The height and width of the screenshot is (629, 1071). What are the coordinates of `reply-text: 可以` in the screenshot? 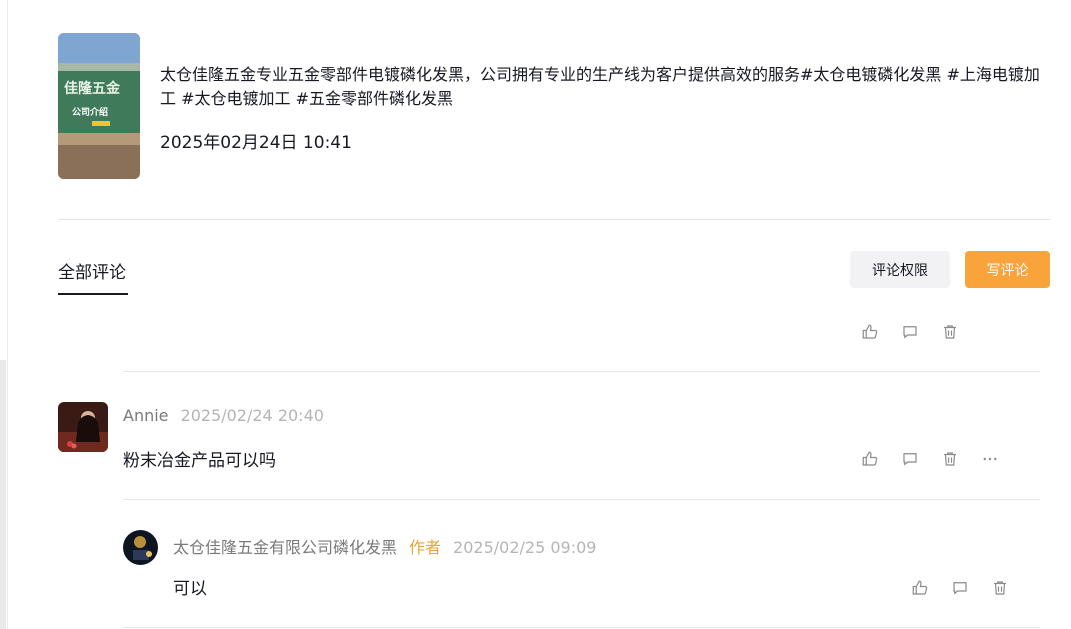 It's located at (190, 589).